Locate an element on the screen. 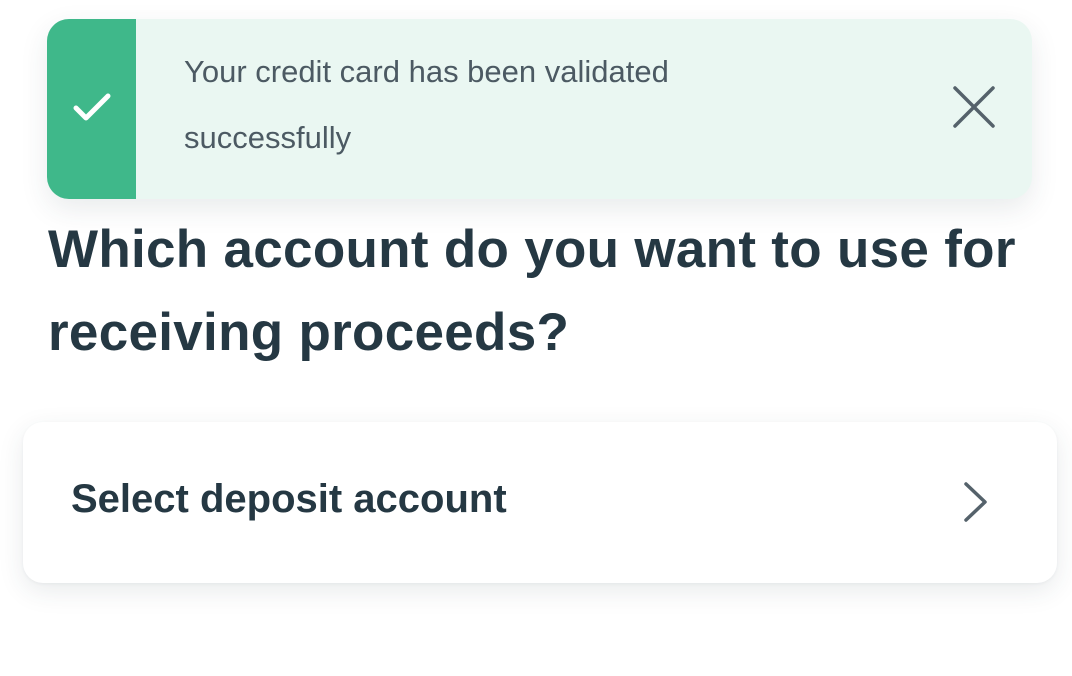 This screenshot has height=676, width=1072. deposit-account-label: Select deposit account is located at coordinates (289, 499).